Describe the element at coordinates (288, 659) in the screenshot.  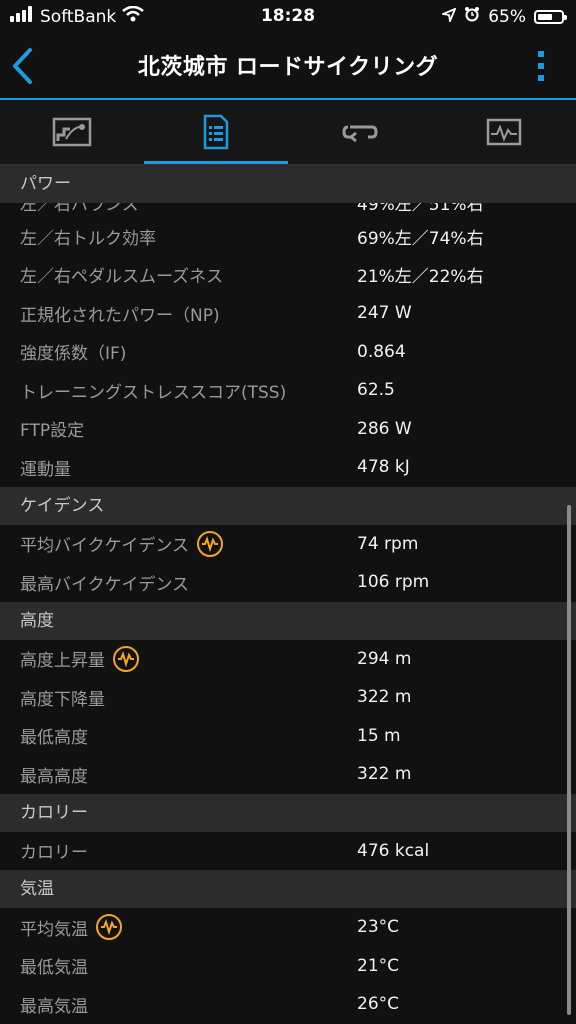
I see `stat-row: 高度上昇量 294 m` at that location.